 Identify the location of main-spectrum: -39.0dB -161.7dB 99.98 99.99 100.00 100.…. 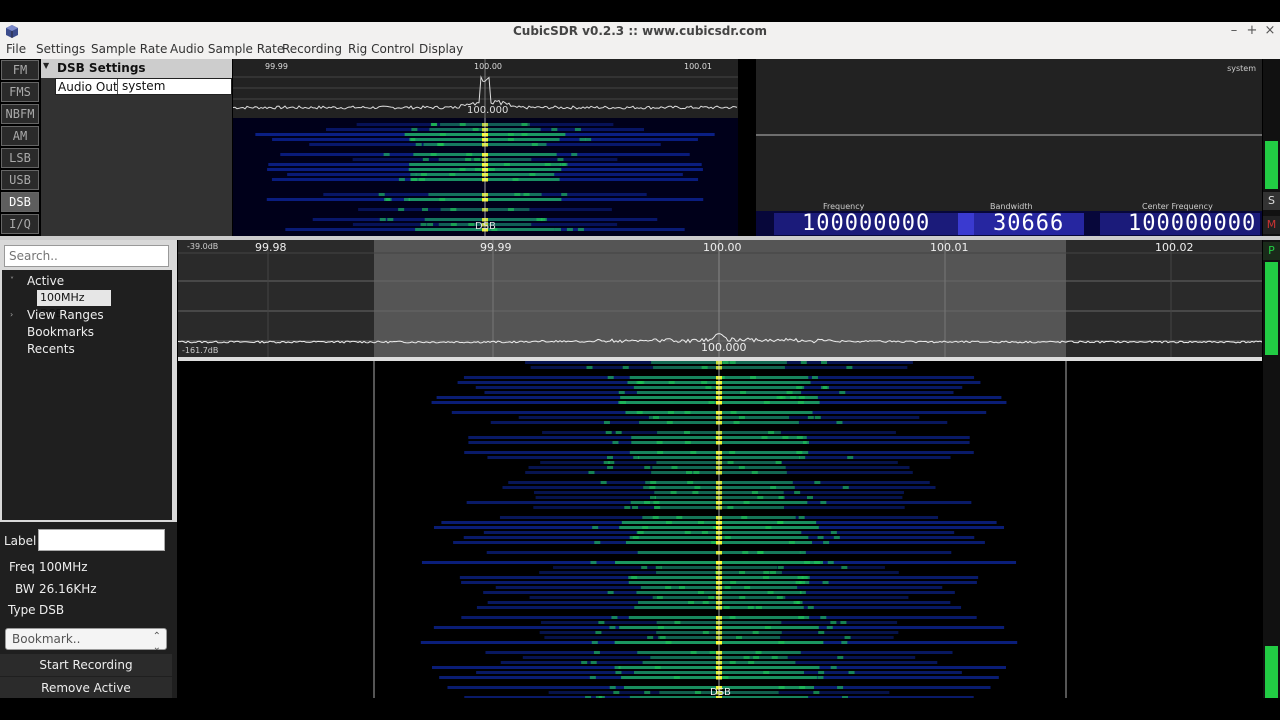
(720, 298).